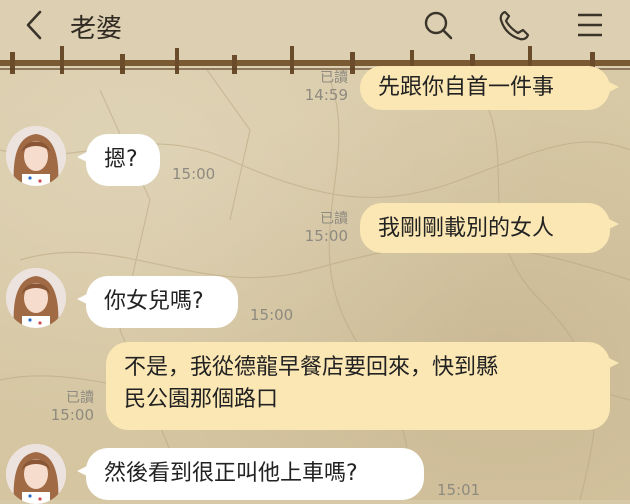 This screenshot has height=504, width=630. I want to click on timestamp: 15:01, so click(459, 490).